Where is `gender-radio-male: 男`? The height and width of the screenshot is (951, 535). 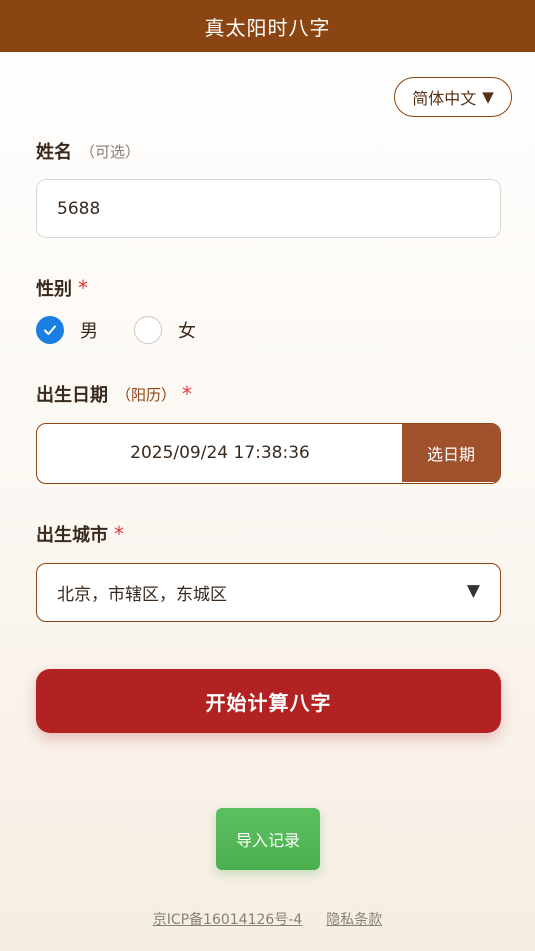 gender-radio-male: 男 is located at coordinates (67, 330).